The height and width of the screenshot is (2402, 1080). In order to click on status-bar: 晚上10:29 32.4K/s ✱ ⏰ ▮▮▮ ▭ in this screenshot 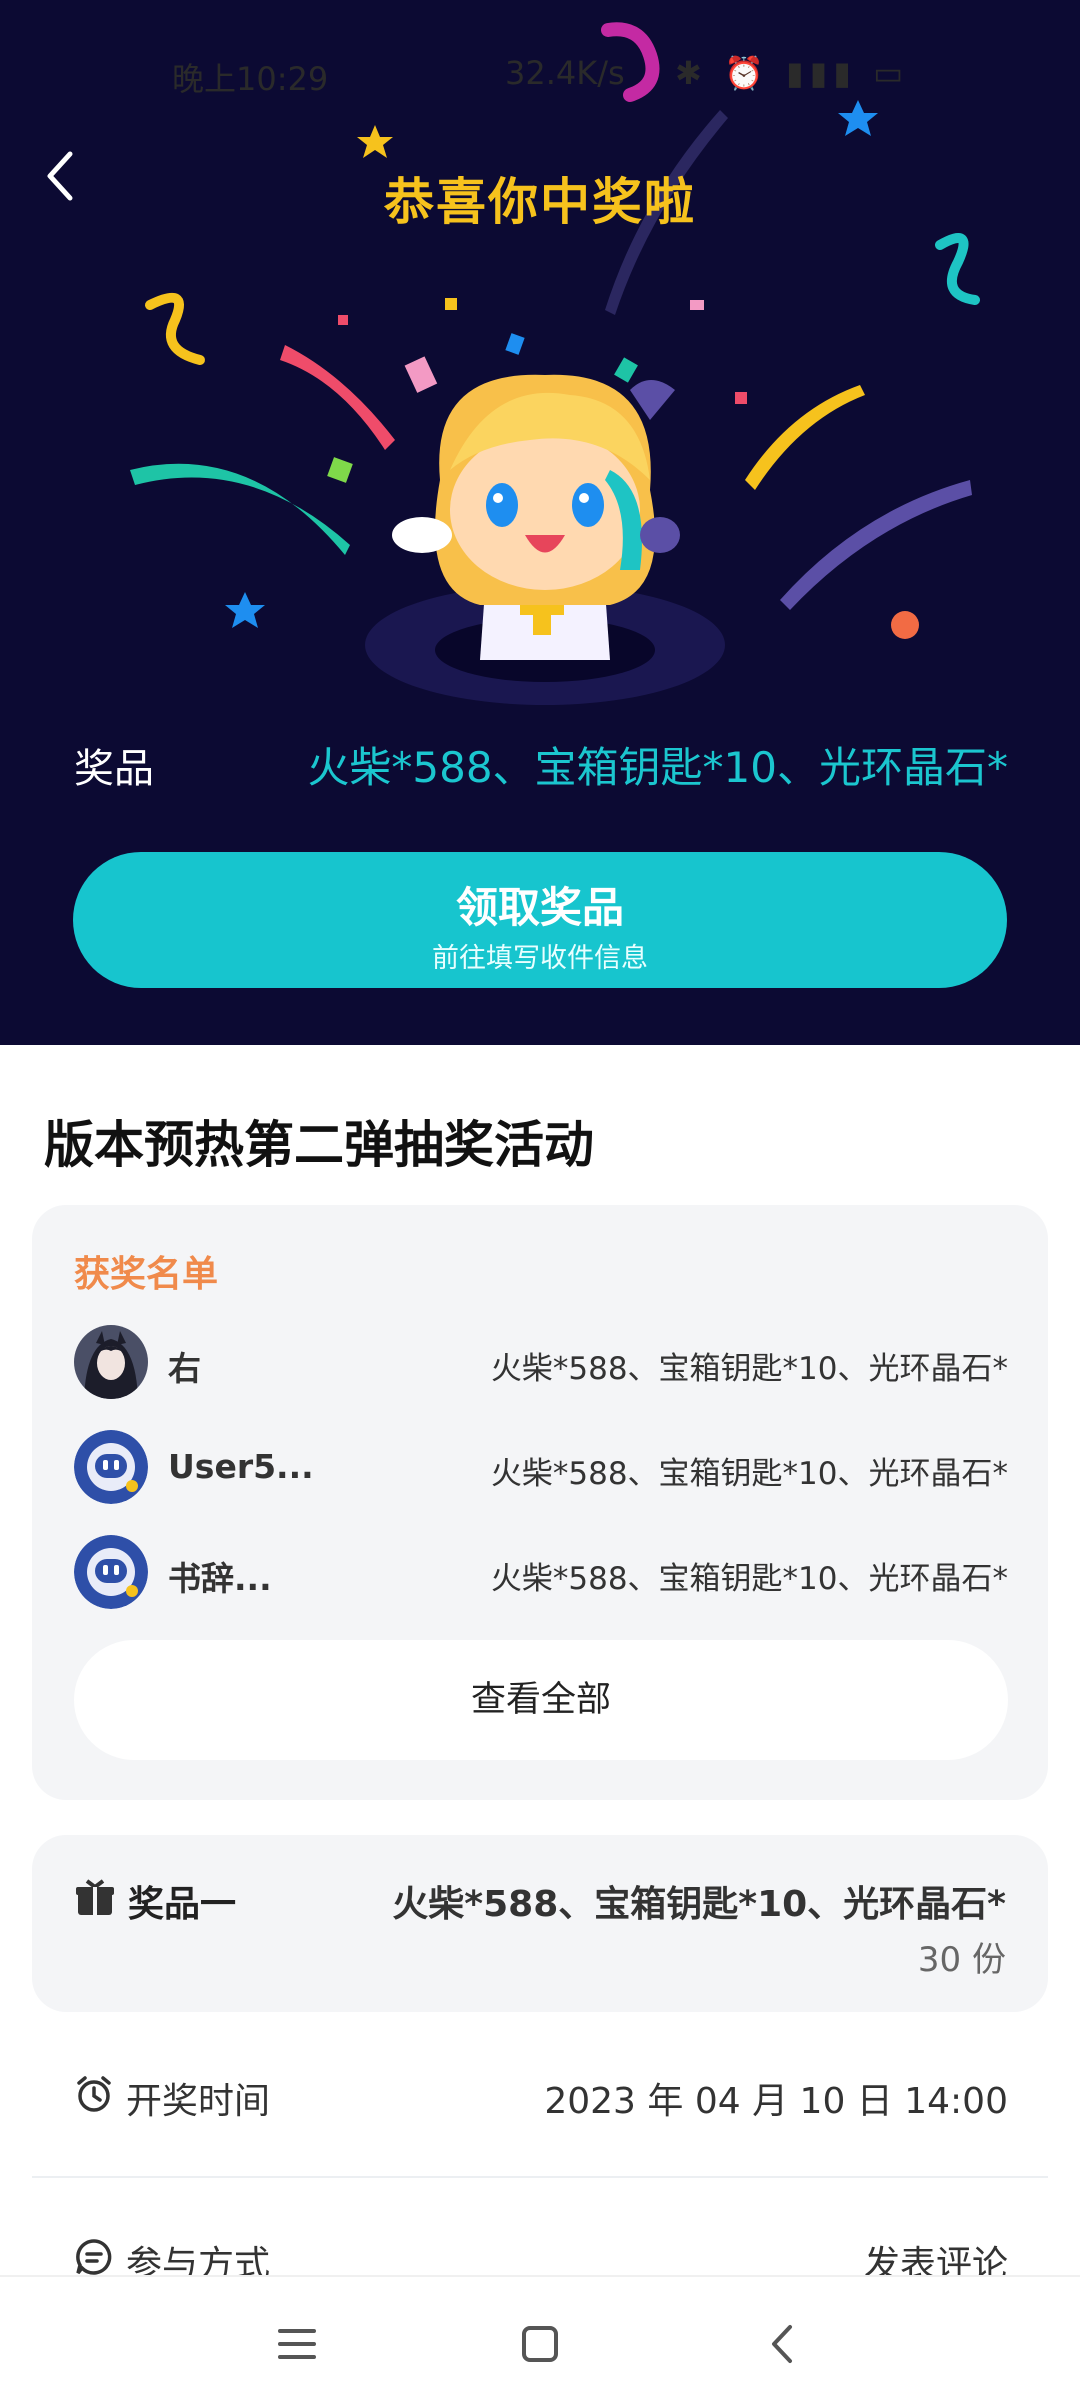, I will do `click(540, 75)`.